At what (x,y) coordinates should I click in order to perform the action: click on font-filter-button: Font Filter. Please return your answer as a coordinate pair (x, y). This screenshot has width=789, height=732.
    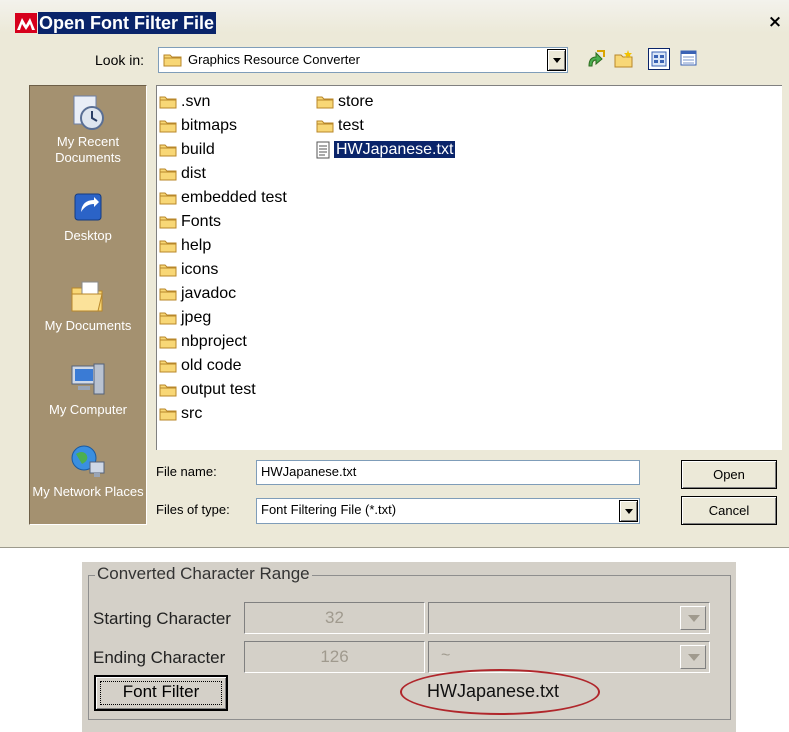
    Looking at the image, I should click on (161, 693).